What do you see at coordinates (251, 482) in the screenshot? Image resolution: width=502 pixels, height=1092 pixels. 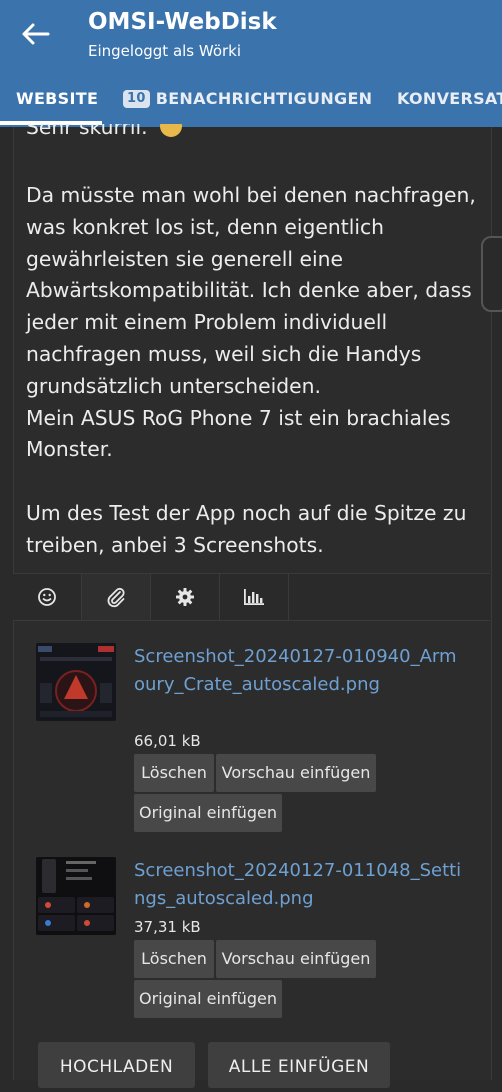 I see `post-spacer` at bounding box center [251, 482].